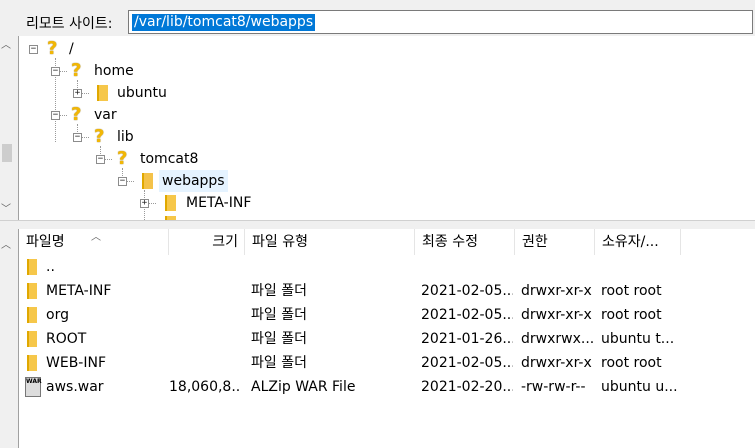  Describe the element at coordinates (79, 291) in the screenshot. I see `file-name: META-INF` at that location.